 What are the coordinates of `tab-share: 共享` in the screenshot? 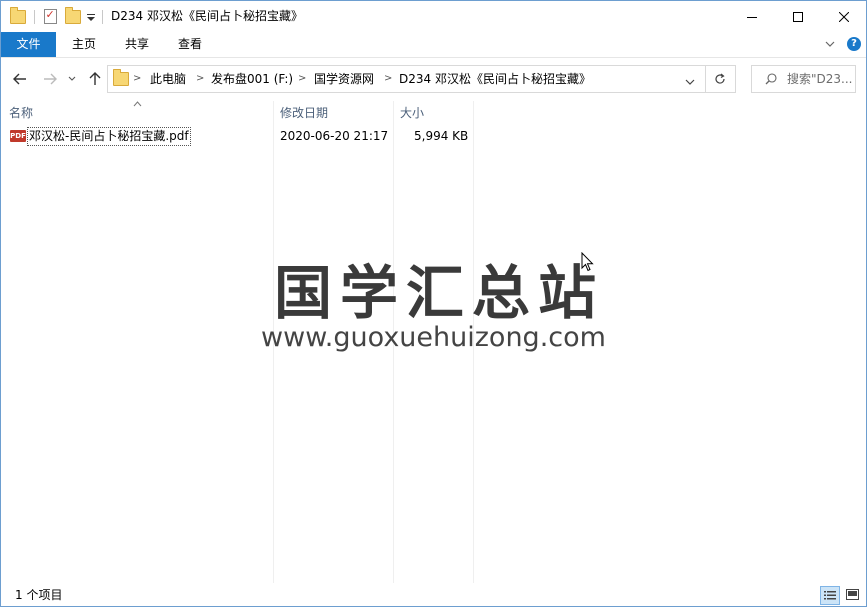 It's located at (137, 44).